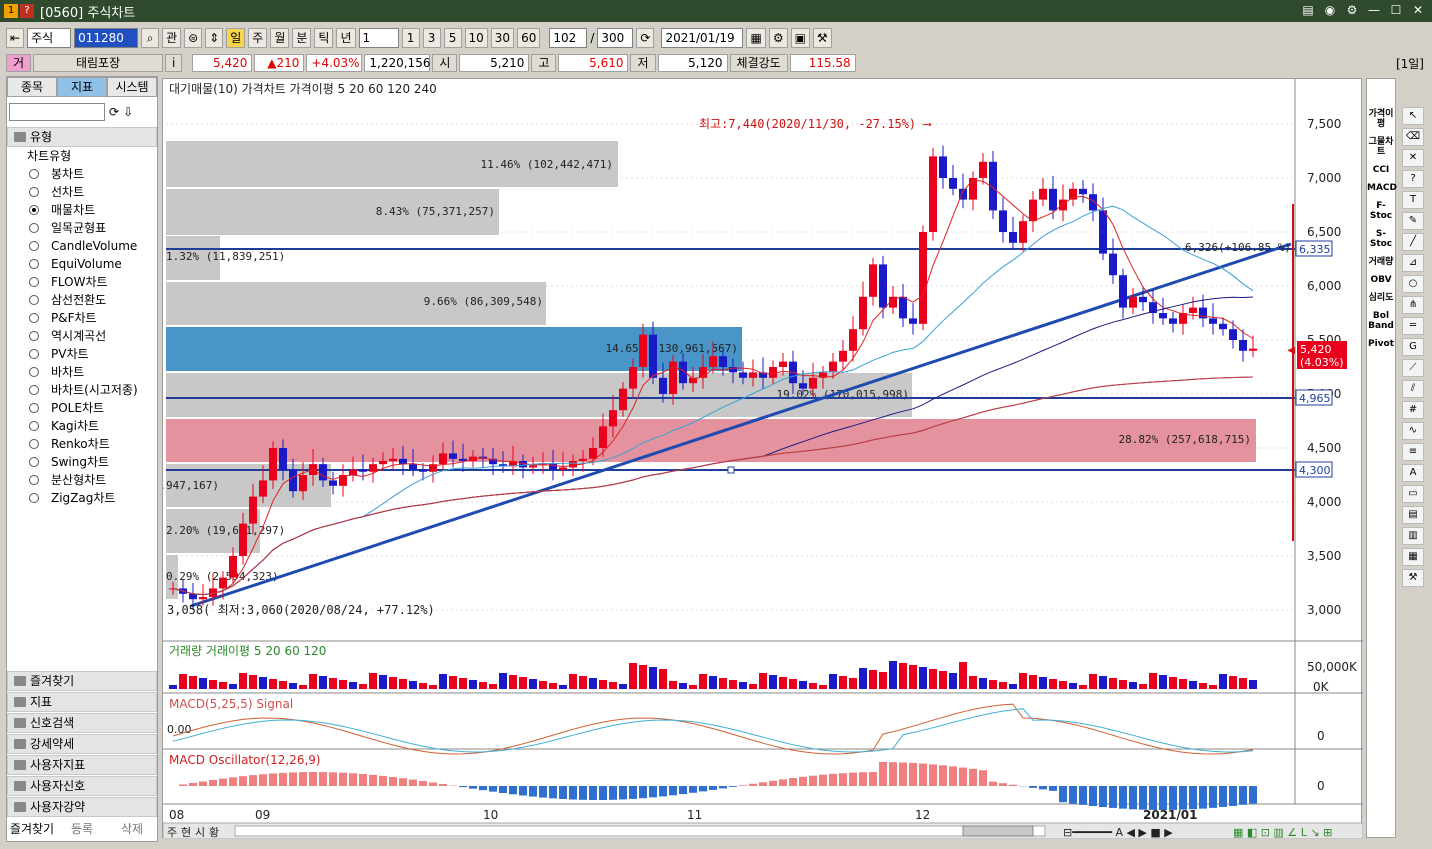 The height and width of the screenshot is (849, 1432). Describe the element at coordinates (236, 38) in the screenshot. I see `period-day: 일` at that location.